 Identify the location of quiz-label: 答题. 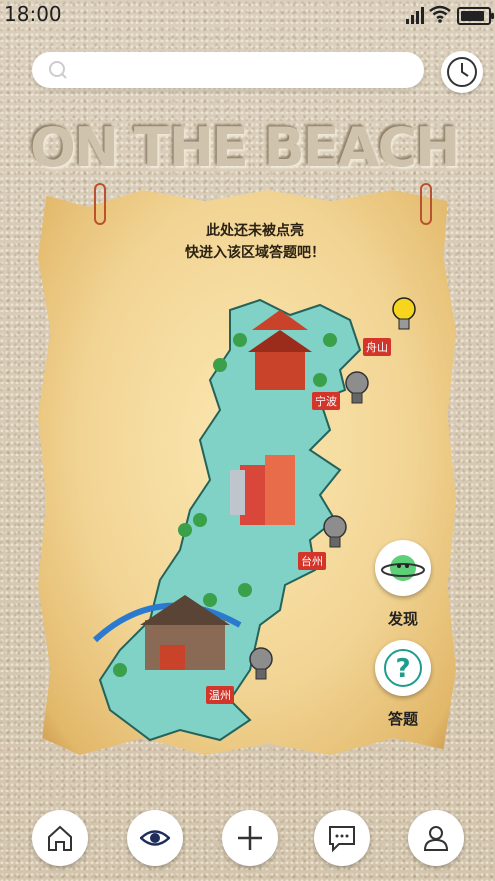
(402, 719).